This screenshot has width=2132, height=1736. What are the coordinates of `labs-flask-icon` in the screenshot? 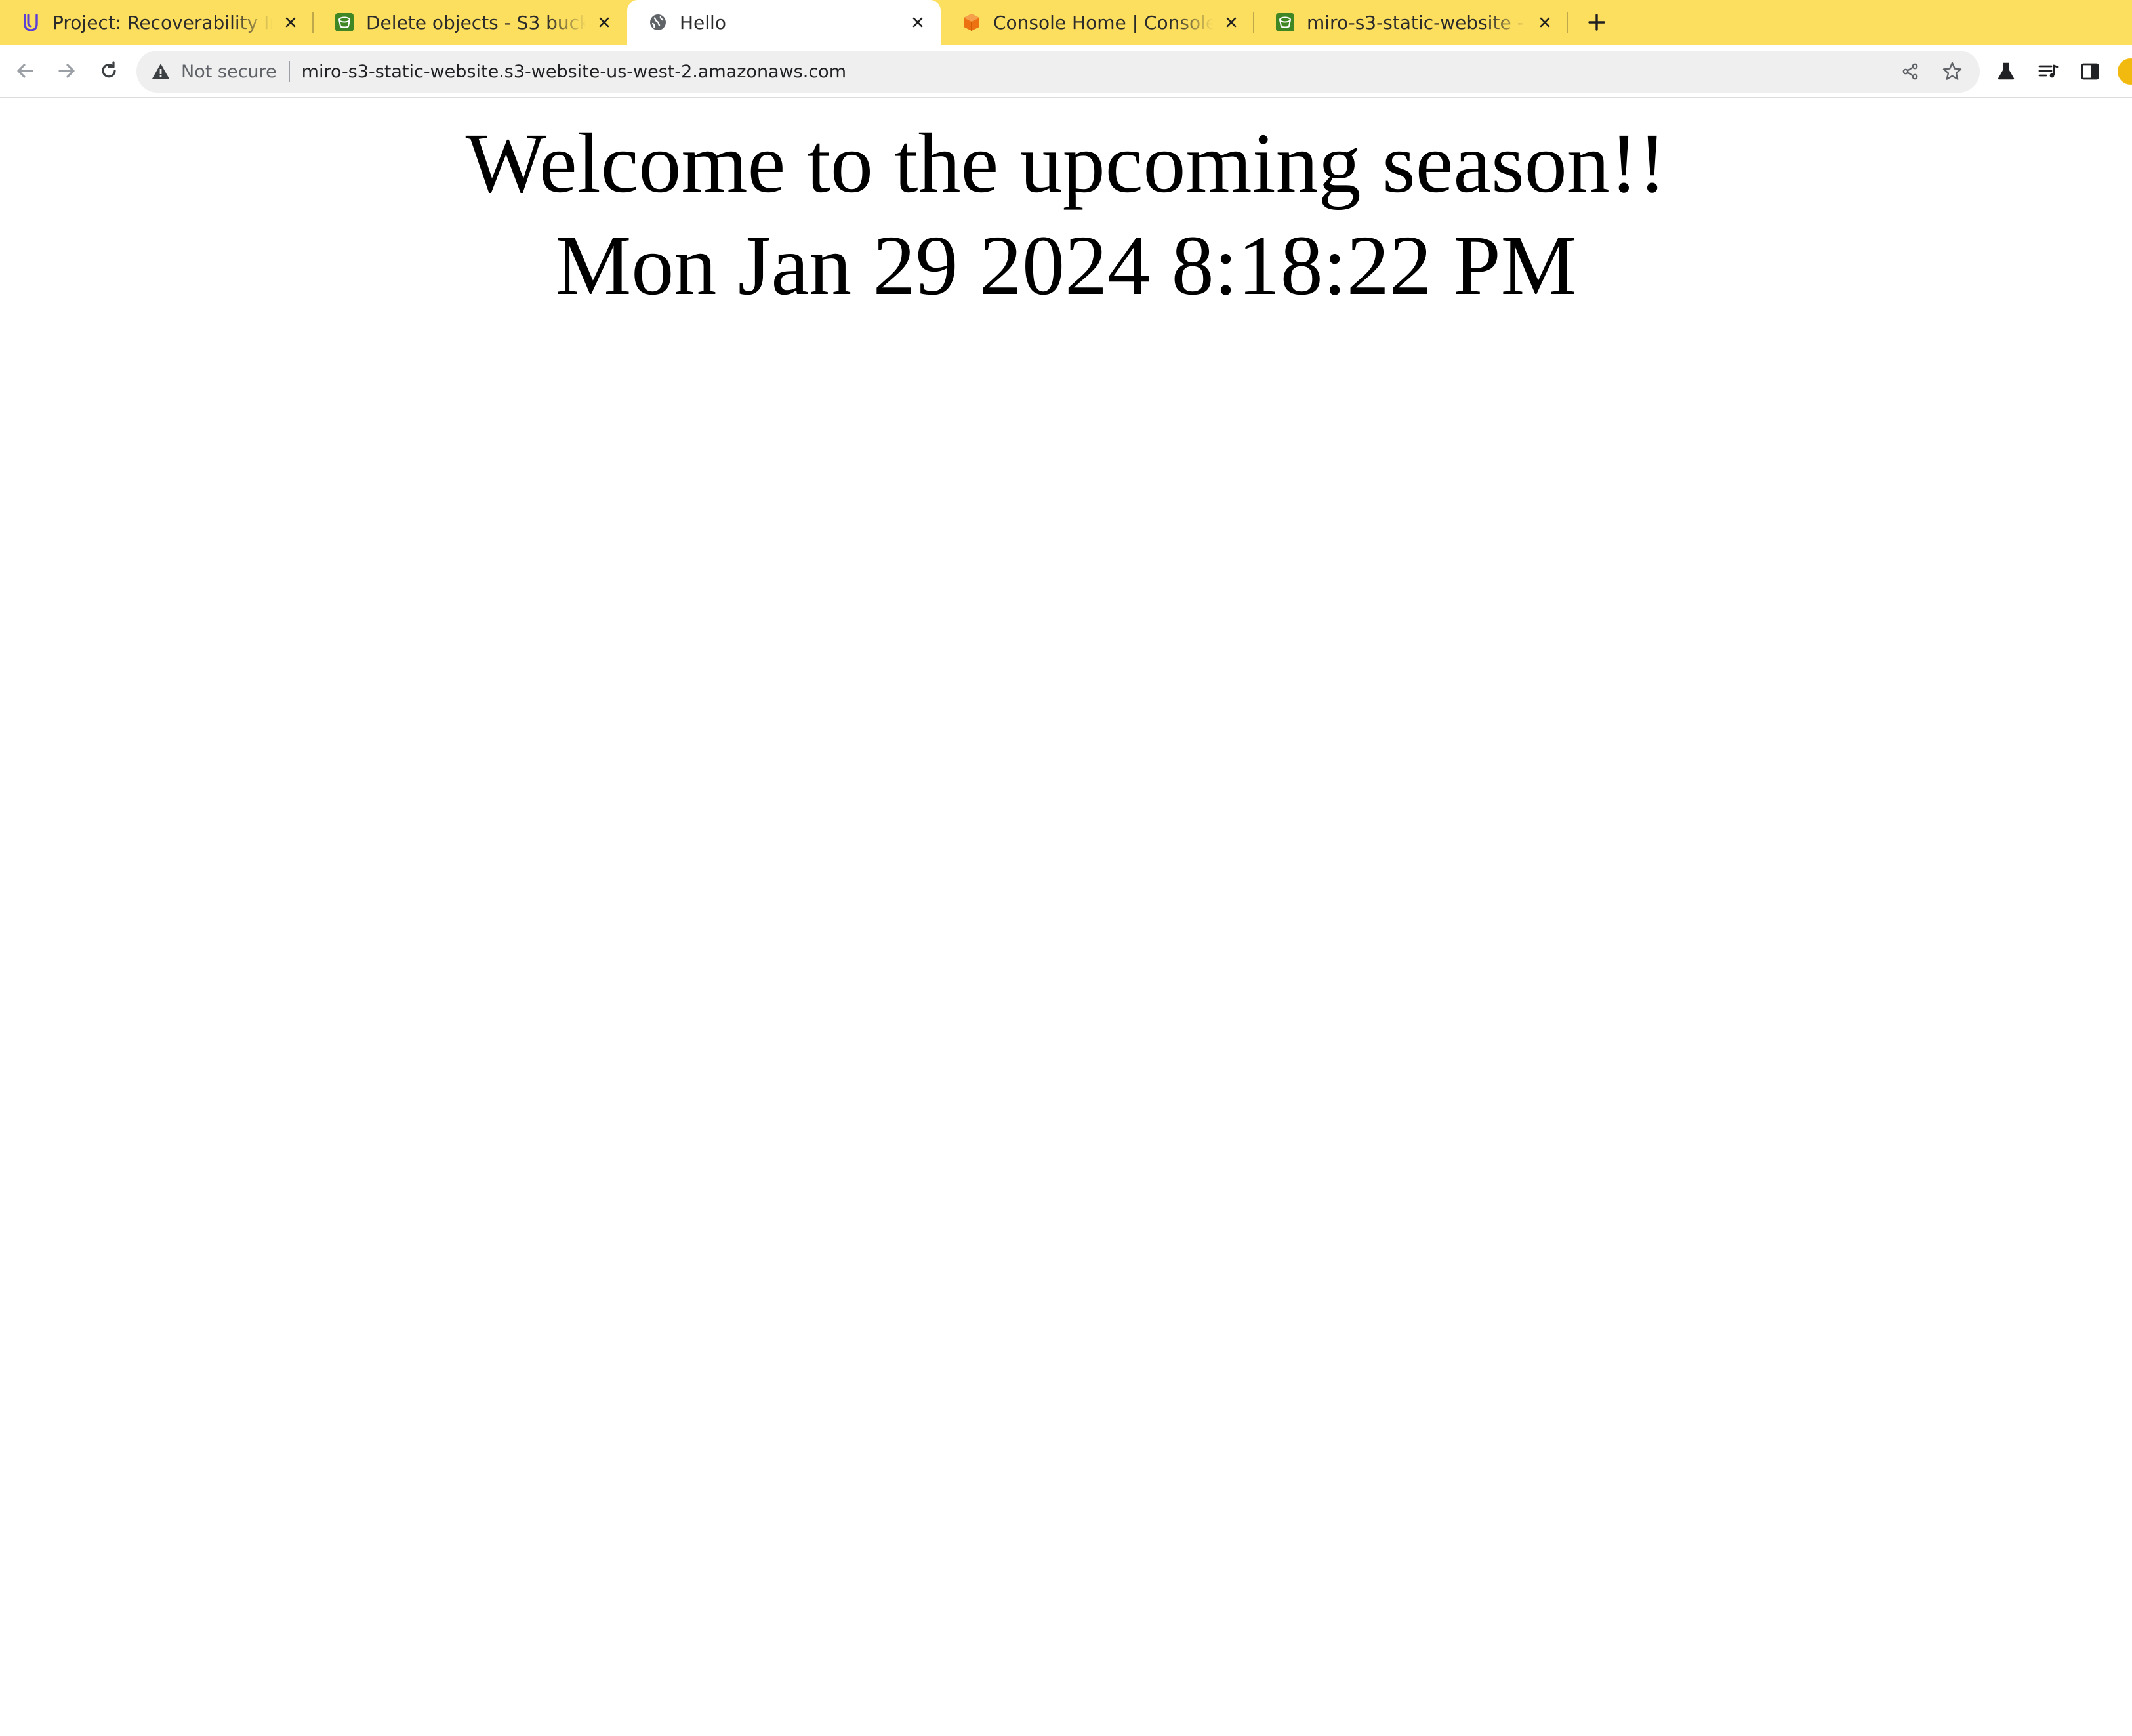 It's located at (2006, 71).